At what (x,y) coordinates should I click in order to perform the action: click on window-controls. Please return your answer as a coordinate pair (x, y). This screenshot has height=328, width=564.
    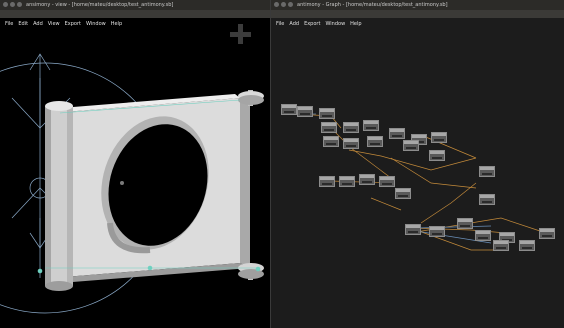
    Looking at the image, I should click on (13, 5).